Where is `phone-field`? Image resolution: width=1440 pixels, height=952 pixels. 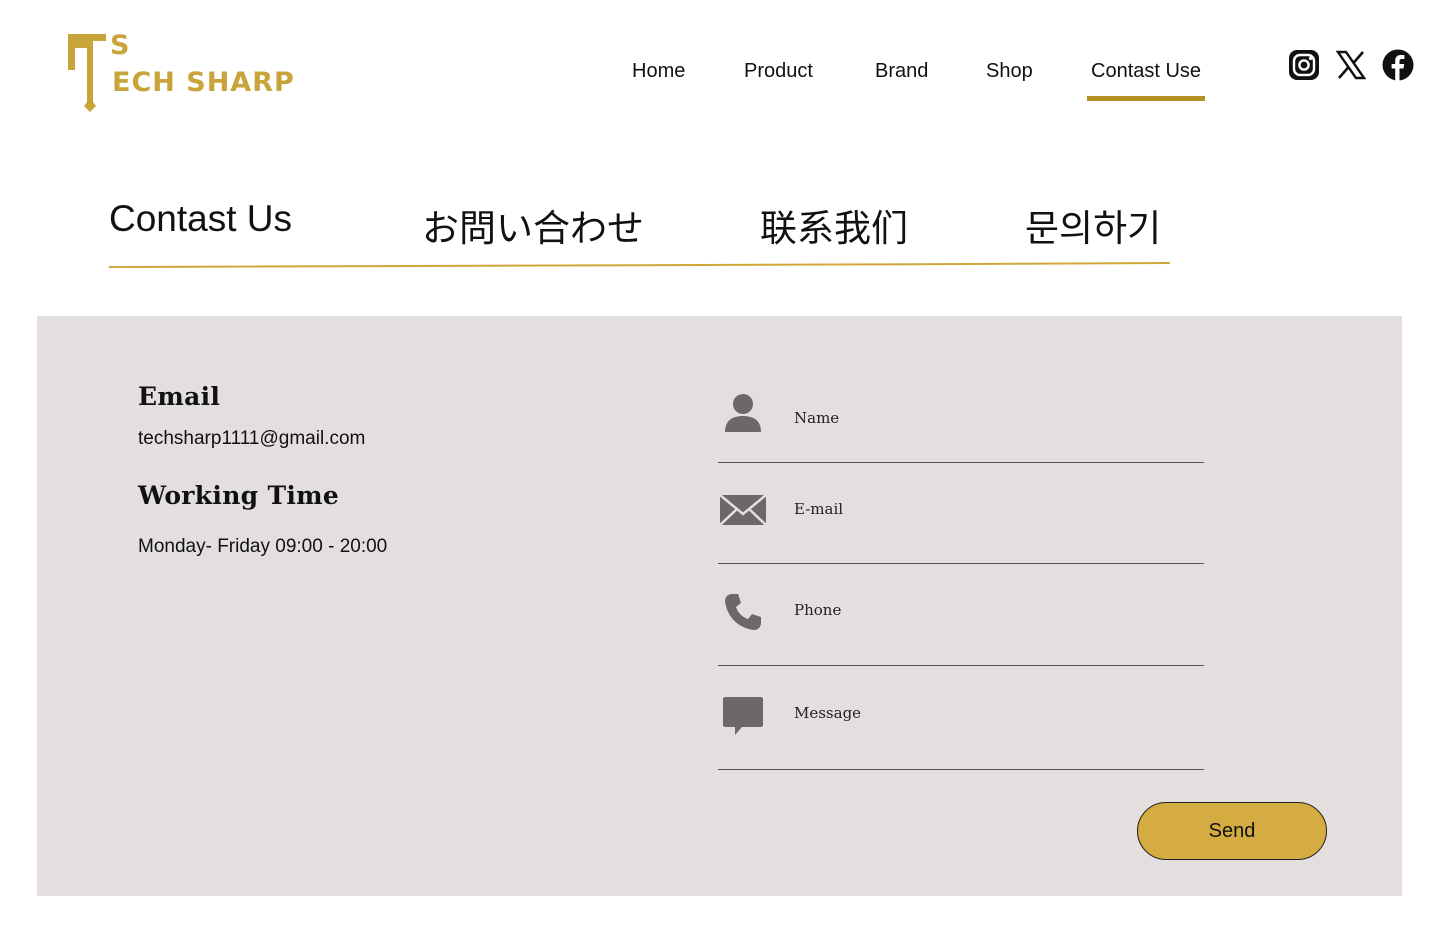 phone-field is located at coordinates (961, 625).